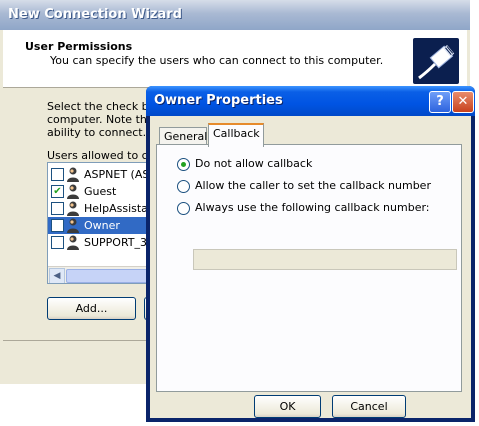 This screenshot has width=479, height=426. What do you see at coordinates (102, 106) in the screenshot?
I see `description-line: Select the check box` at bounding box center [102, 106].